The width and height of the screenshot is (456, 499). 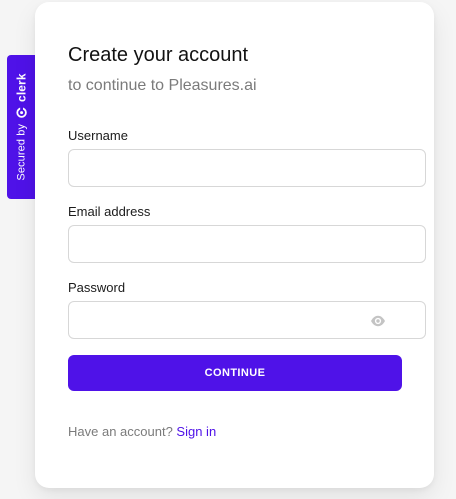 I want to click on clerk-brand-text: clerk, so click(x=22, y=87).